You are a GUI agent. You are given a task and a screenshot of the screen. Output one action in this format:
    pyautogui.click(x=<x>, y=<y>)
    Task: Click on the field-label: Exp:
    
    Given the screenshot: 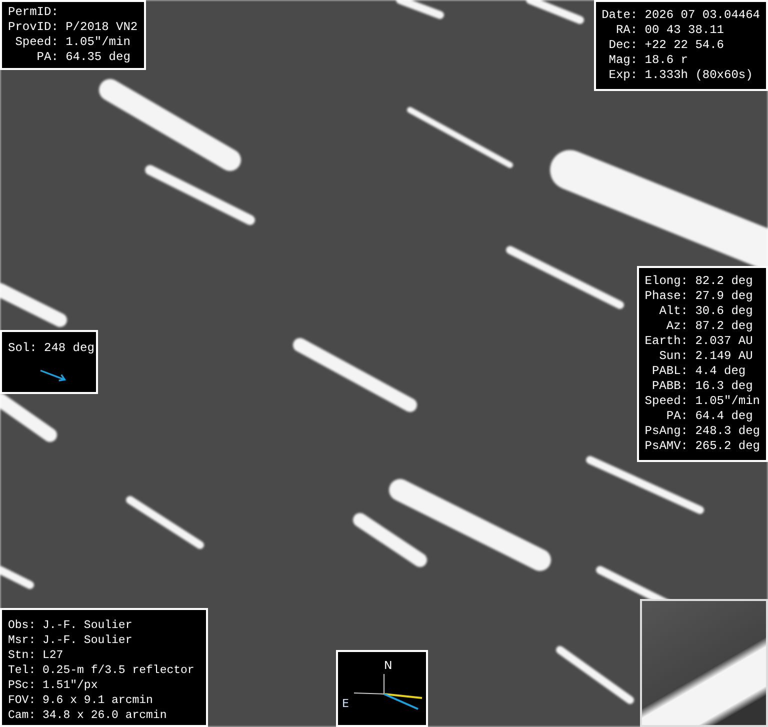 What is the action you would take?
    pyautogui.click(x=623, y=75)
    